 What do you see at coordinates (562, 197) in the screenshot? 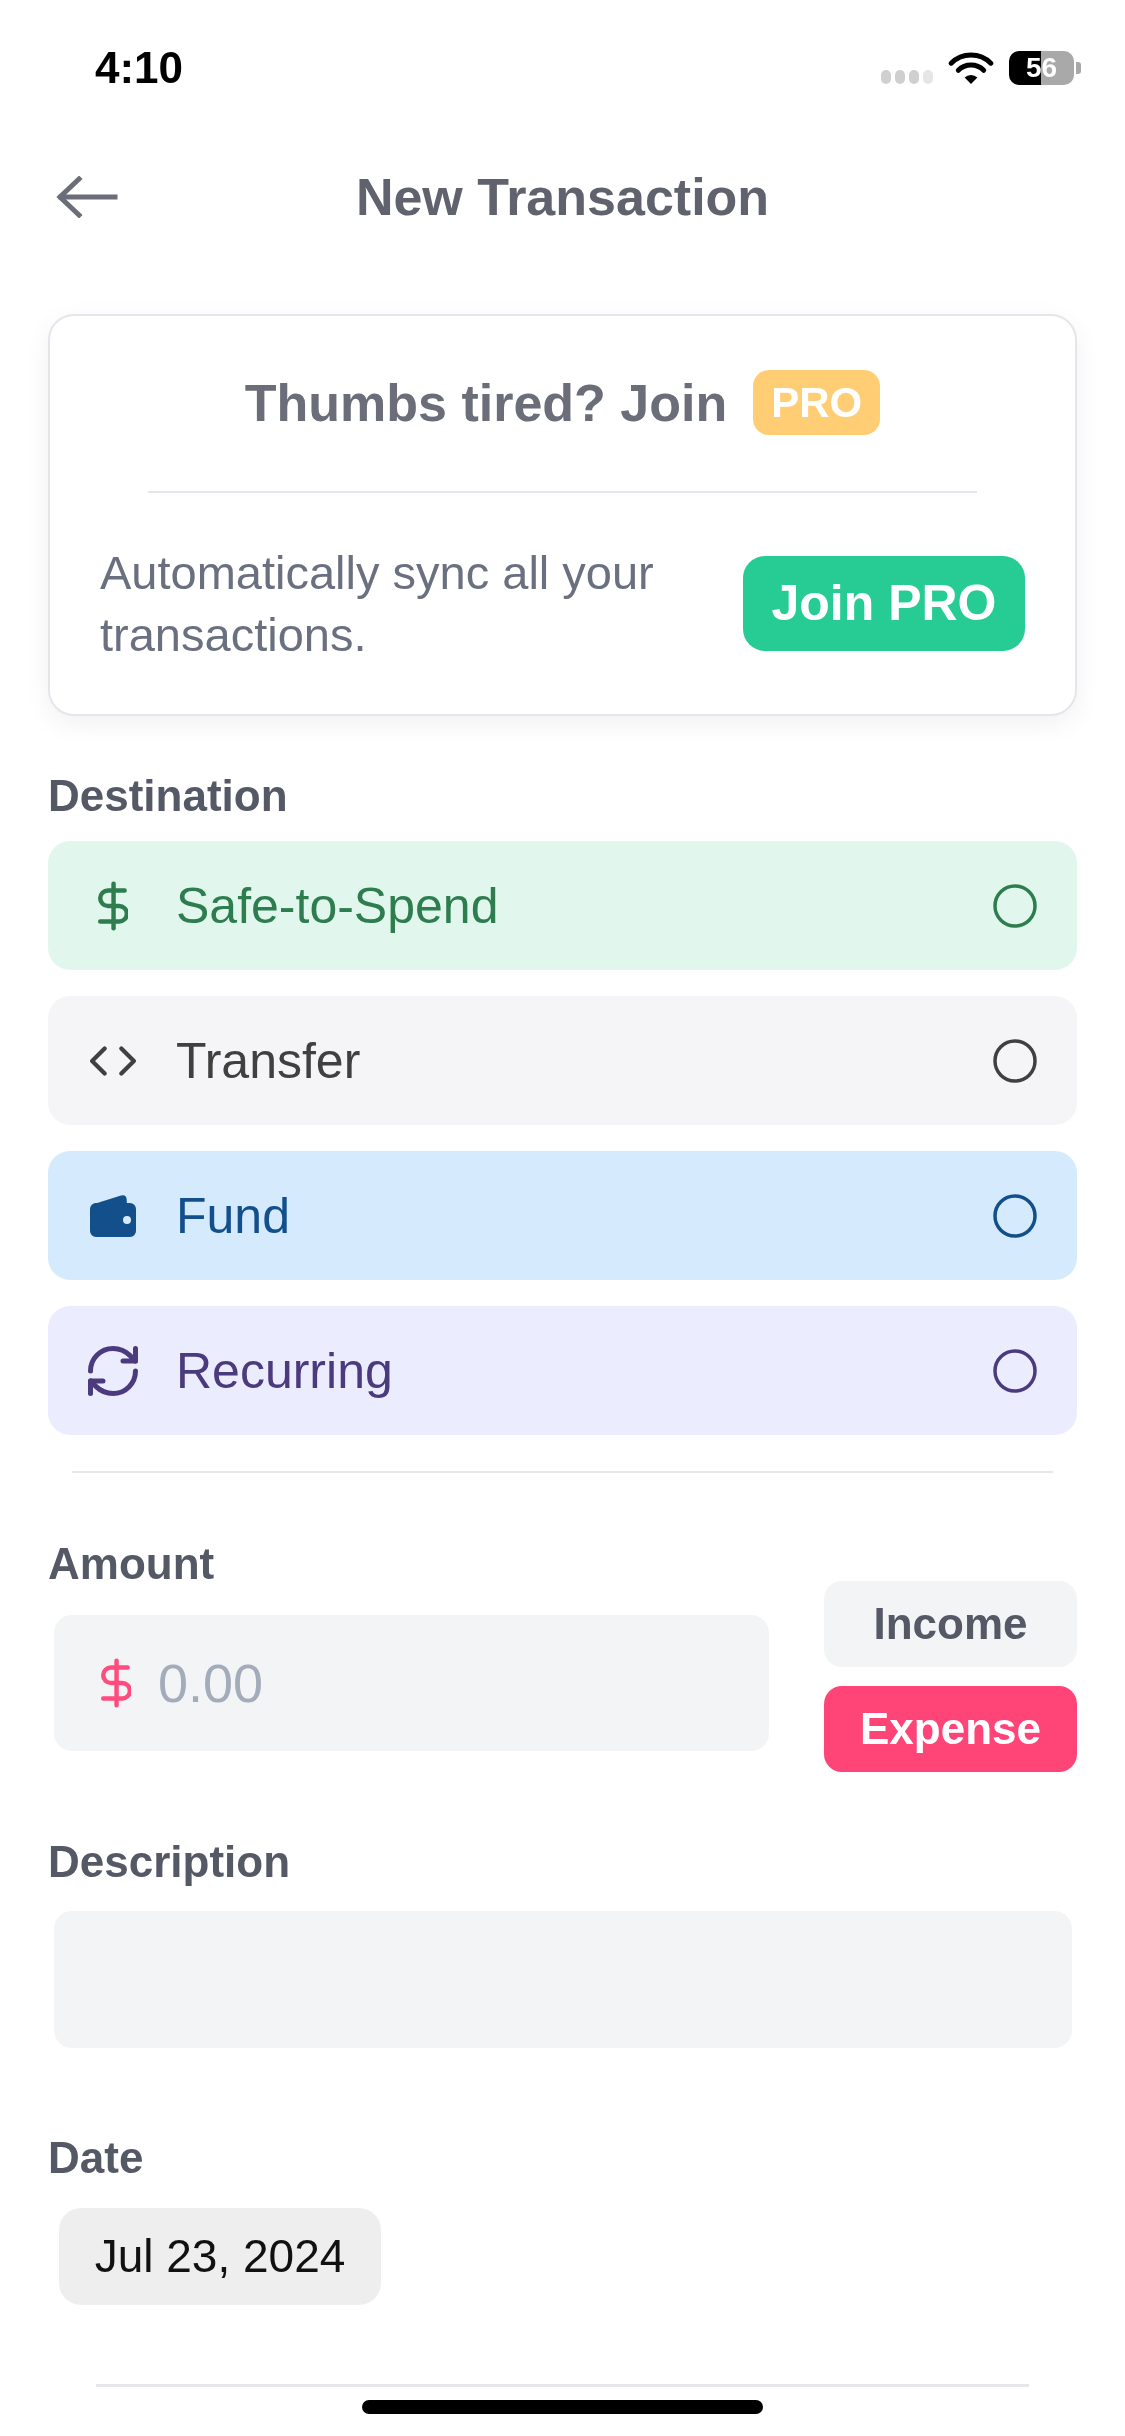
I see `screen-title: New Transaction` at bounding box center [562, 197].